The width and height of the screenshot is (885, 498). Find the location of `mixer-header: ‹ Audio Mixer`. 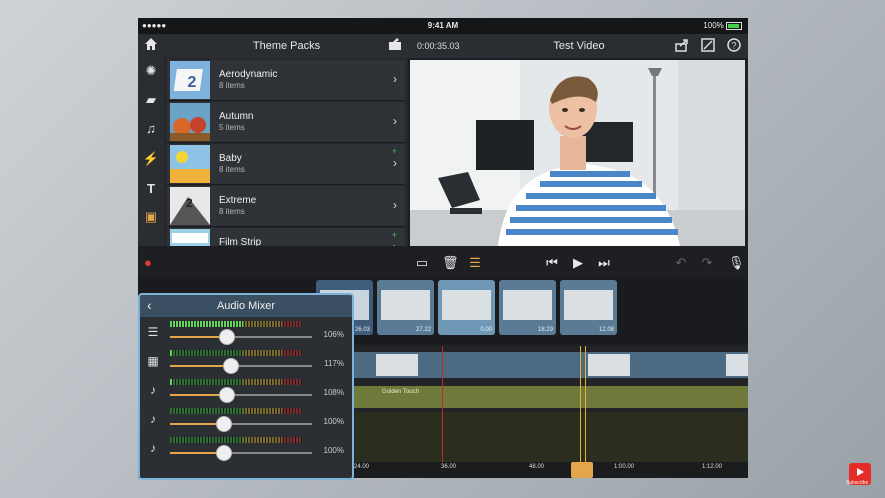

mixer-header: ‹ Audio Mixer is located at coordinates (246, 306).